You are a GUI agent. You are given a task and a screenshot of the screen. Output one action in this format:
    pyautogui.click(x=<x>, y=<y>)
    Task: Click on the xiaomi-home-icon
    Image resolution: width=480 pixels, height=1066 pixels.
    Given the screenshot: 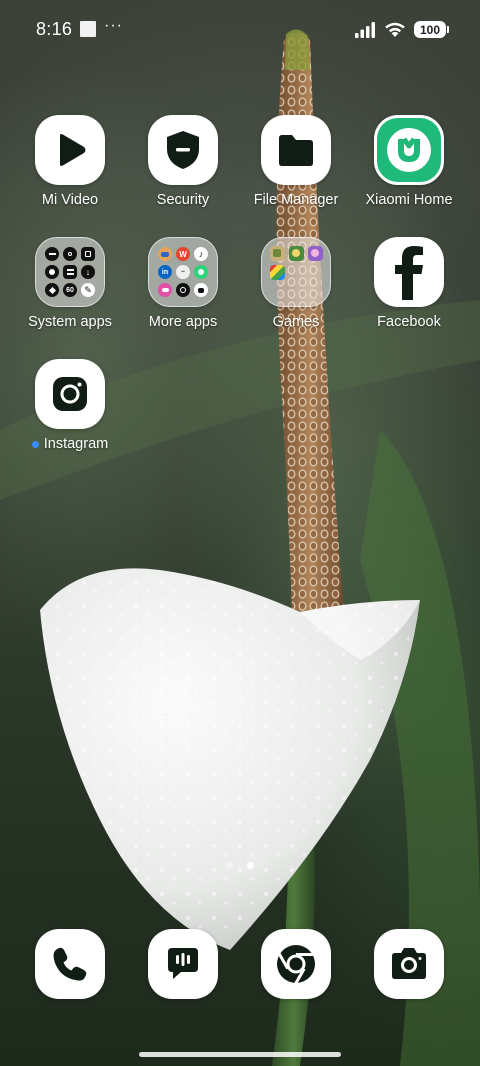 What is the action you would take?
    pyautogui.click(x=409, y=150)
    